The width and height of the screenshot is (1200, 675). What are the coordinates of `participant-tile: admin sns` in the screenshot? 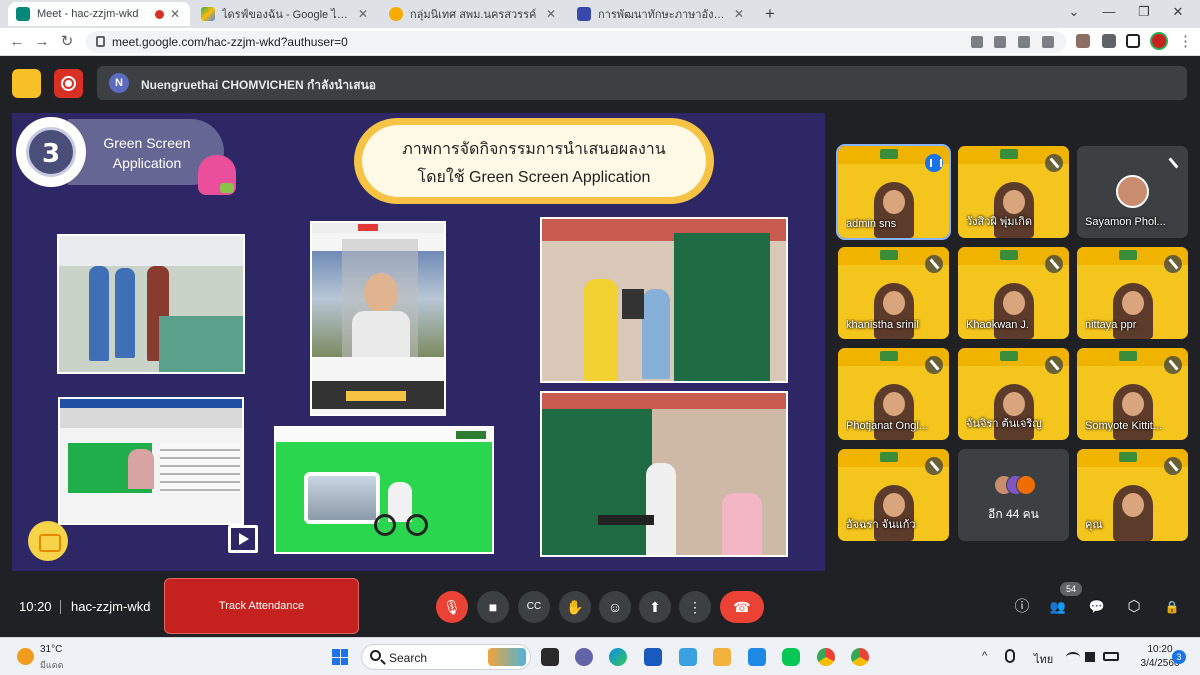 It's located at (893, 192).